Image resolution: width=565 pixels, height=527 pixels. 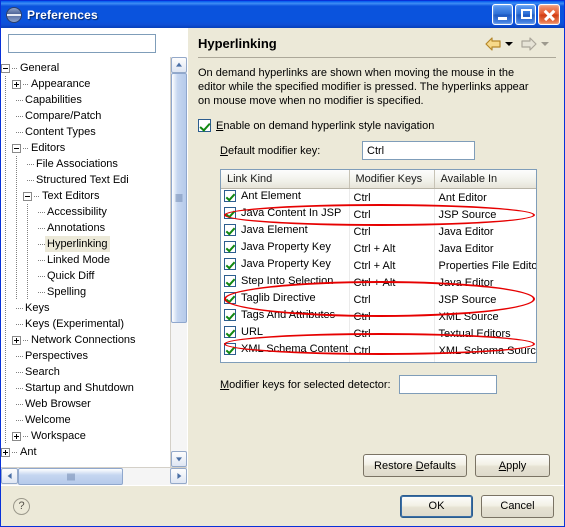 What do you see at coordinates (509, 43) in the screenshot?
I see `back-dropdown-caret-icon` at bounding box center [509, 43].